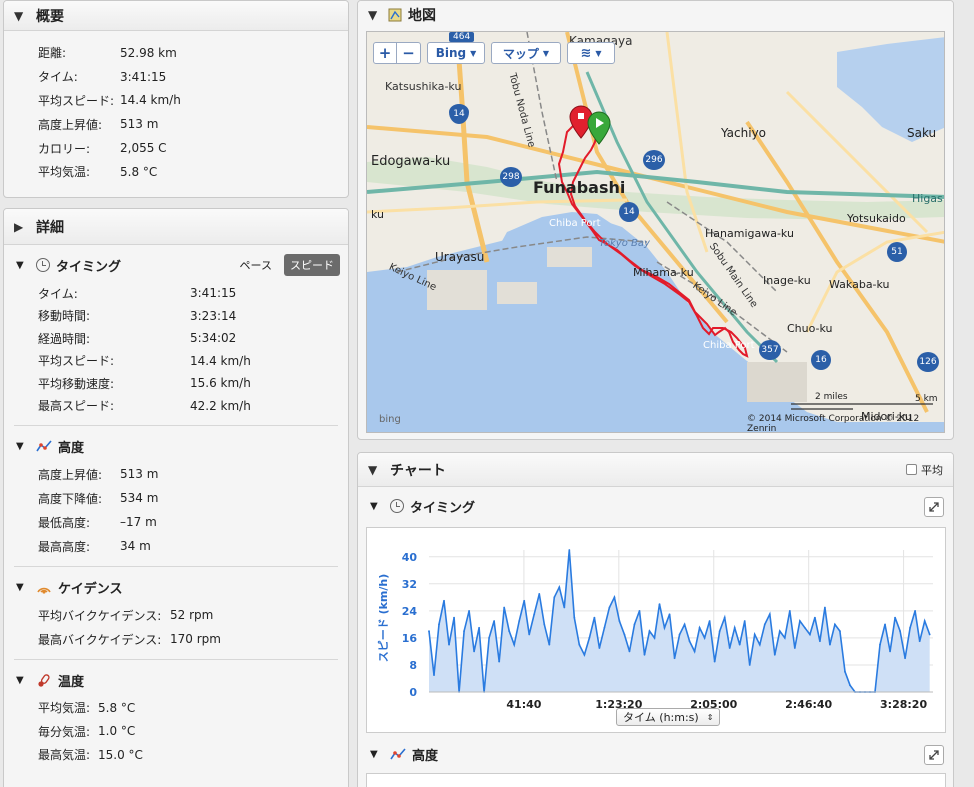  What do you see at coordinates (655, 15) in the screenshot?
I see `map-header: ▼ 地図` at bounding box center [655, 15].